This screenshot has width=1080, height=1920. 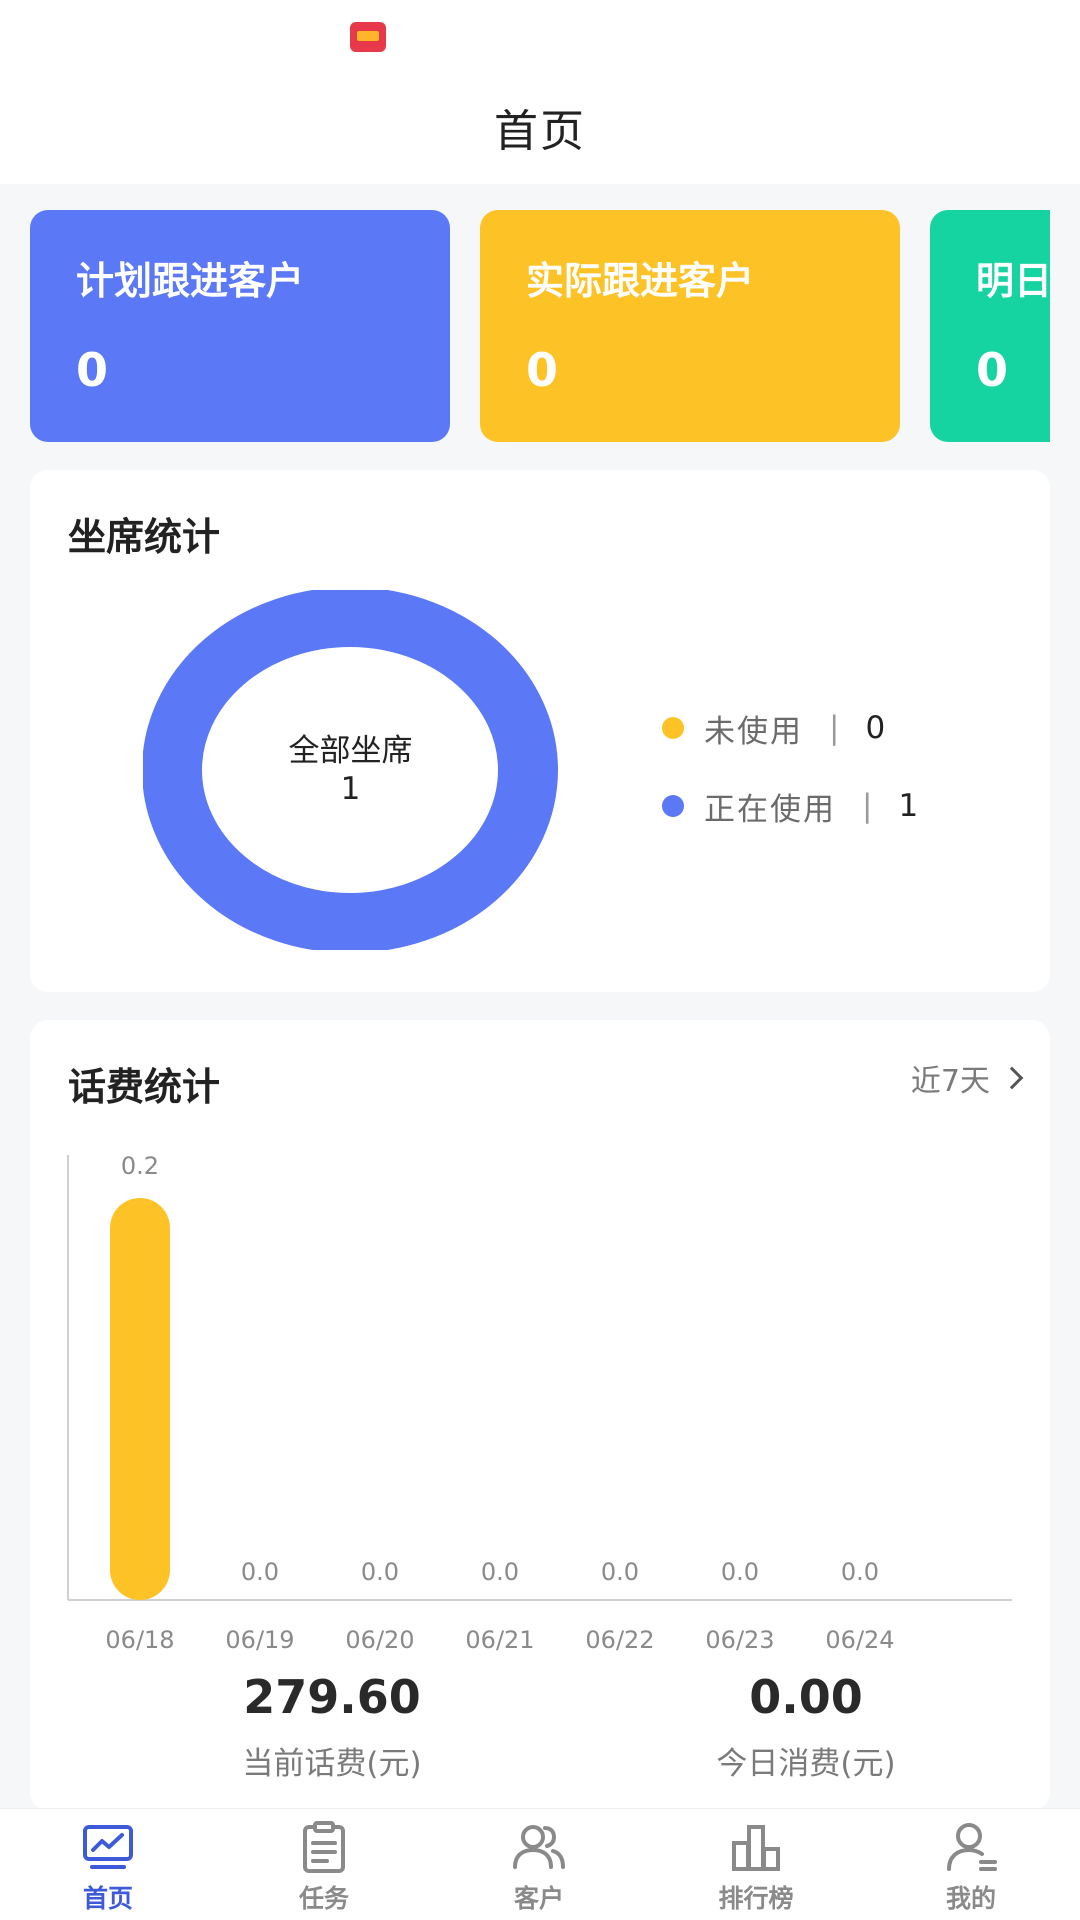 I want to click on tab-label: 客户, so click(x=538, y=1898).